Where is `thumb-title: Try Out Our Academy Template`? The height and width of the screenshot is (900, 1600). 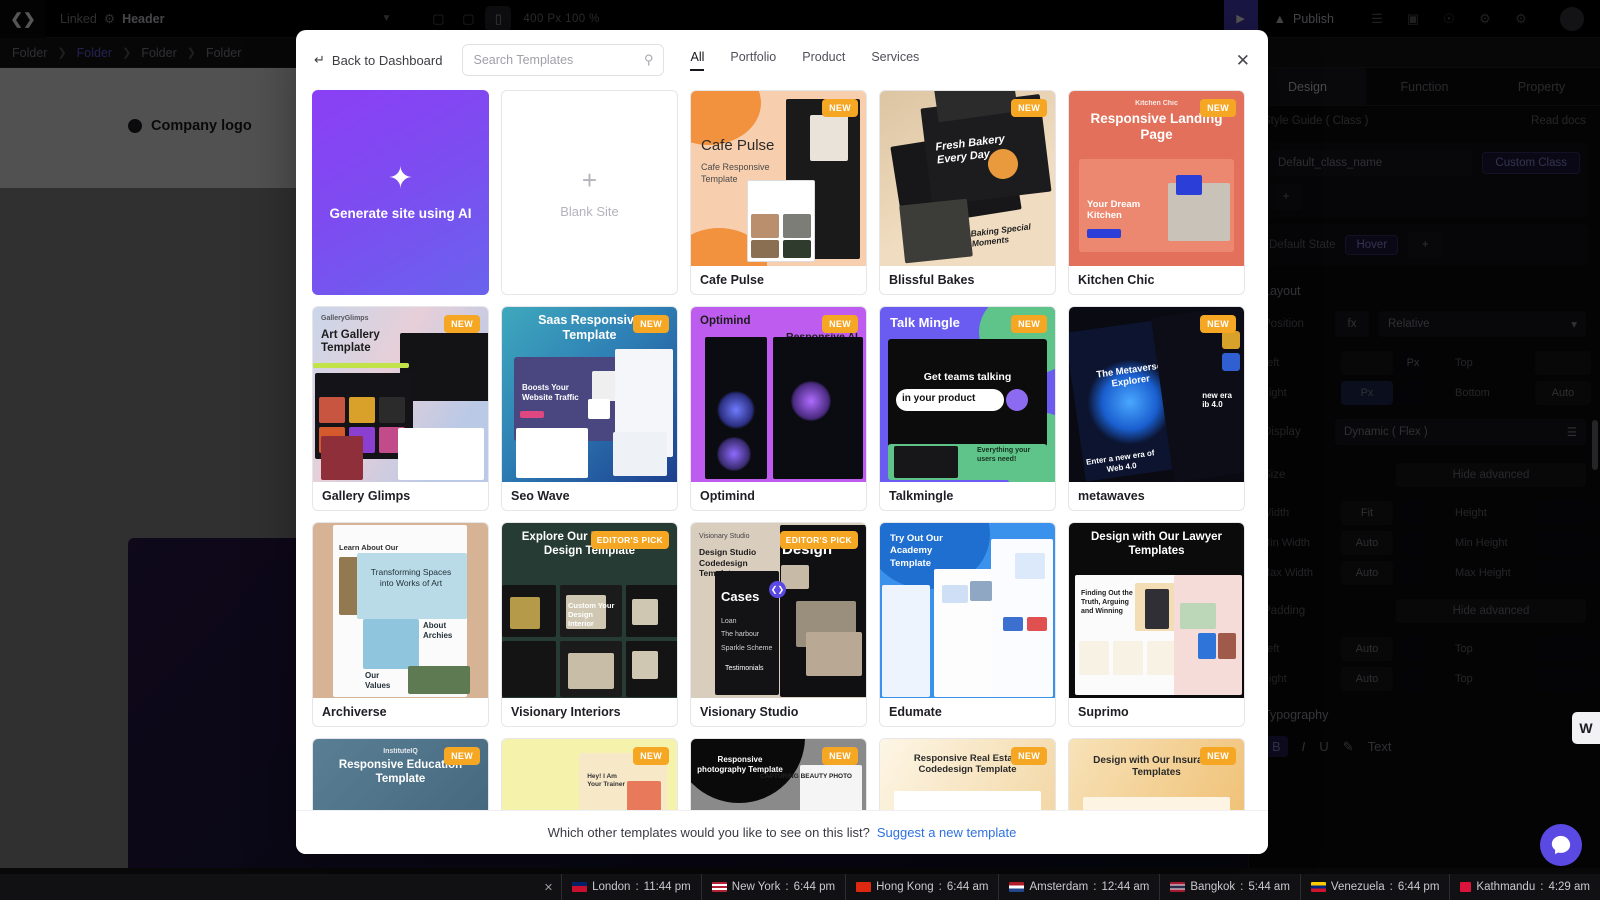
thumb-title: Try Out Our Academy Template is located at coordinates (916, 551).